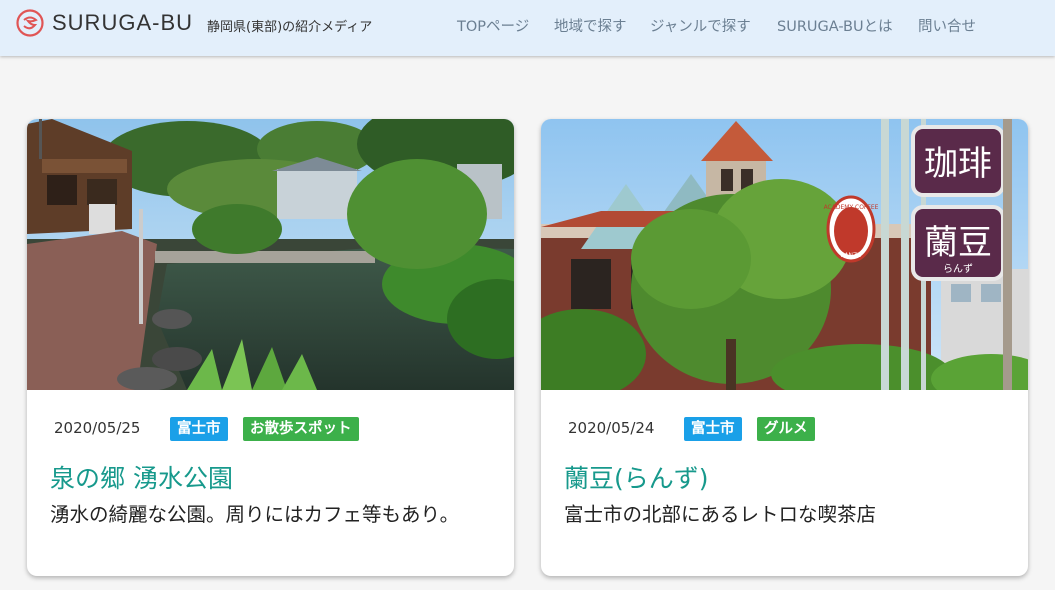 The height and width of the screenshot is (590, 1055). What do you see at coordinates (97, 428) in the screenshot?
I see `post-date: 2020/05/25` at bounding box center [97, 428].